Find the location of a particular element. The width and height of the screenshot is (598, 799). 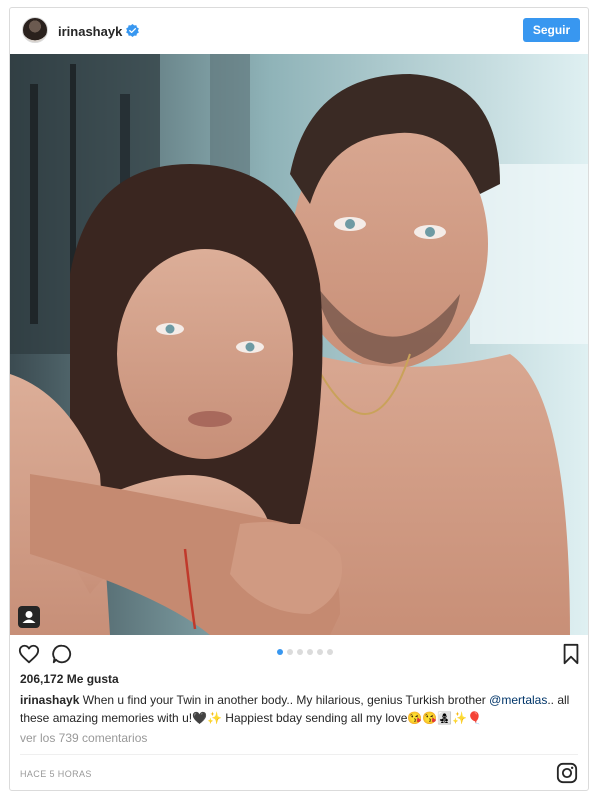

view-comments-link: ver los 739 comentarios is located at coordinates (83, 738).